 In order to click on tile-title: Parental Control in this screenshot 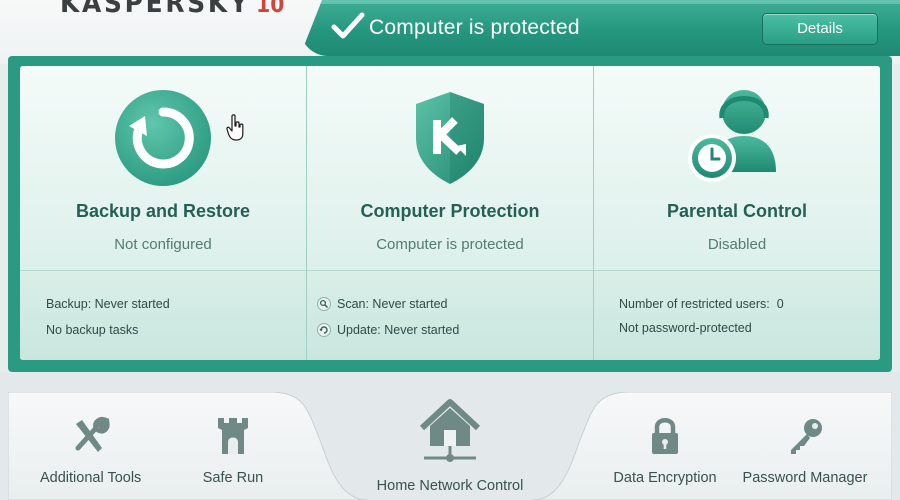, I will do `click(737, 211)`.